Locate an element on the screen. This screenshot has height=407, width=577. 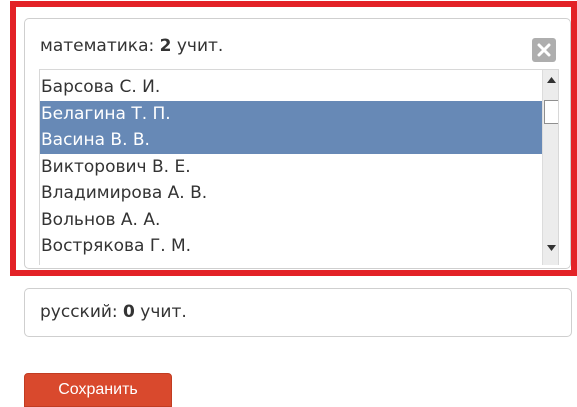
scroll-thumb is located at coordinates (551, 112).